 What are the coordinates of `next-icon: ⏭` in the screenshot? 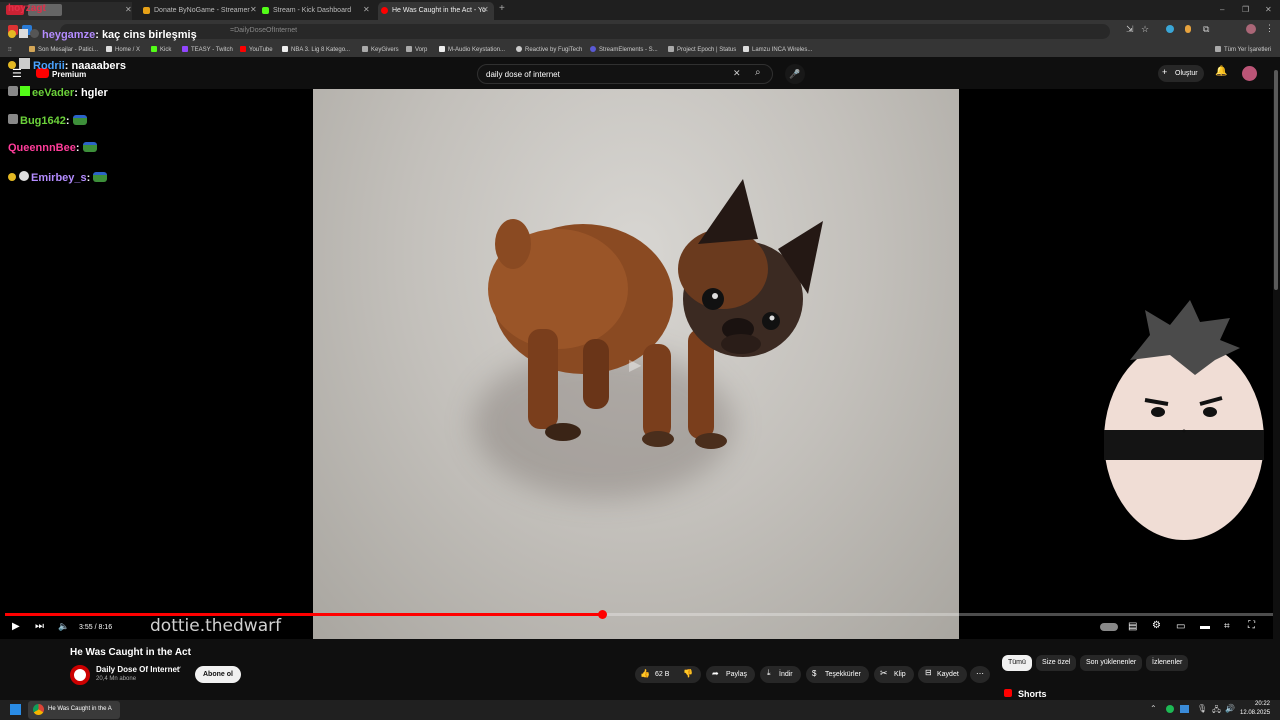 It's located at (39, 627).